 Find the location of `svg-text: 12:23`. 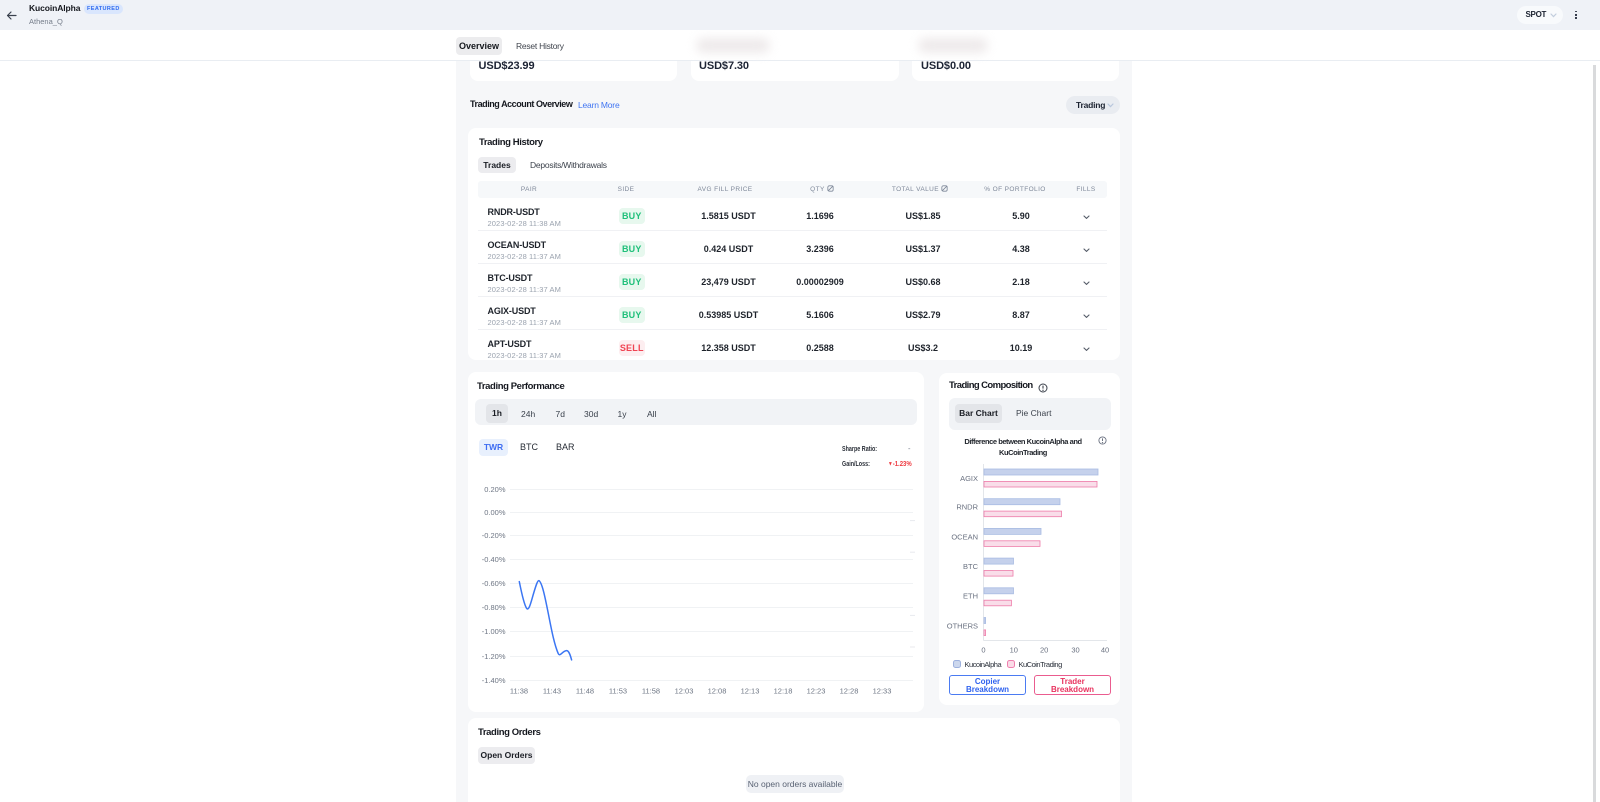

svg-text: 12:23 is located at coordinates (816, 691).